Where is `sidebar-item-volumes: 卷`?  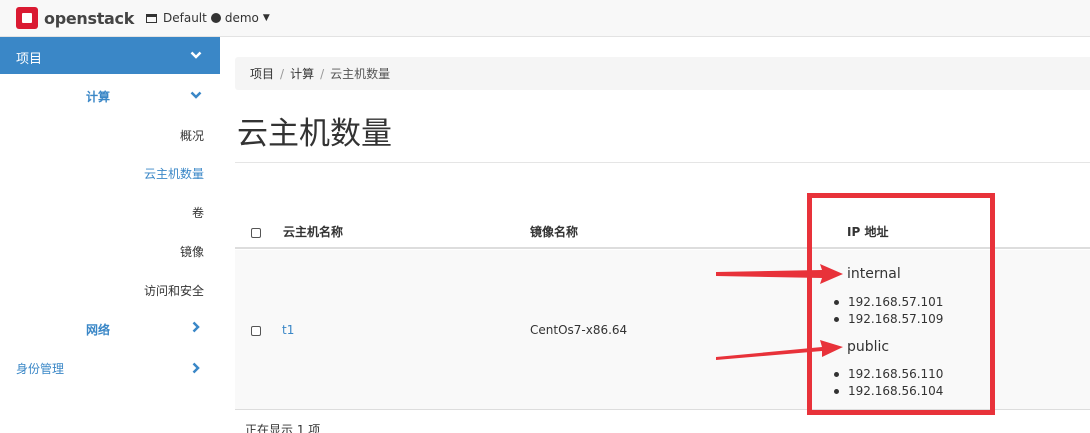 sidebar-item-volumes: 卷 is located at coordinates (198, 212).